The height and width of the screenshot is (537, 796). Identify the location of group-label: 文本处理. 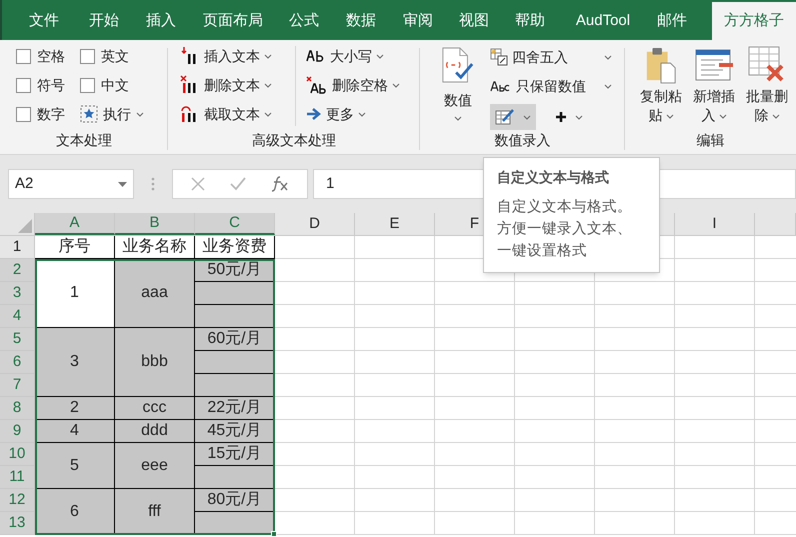
(84, 140).